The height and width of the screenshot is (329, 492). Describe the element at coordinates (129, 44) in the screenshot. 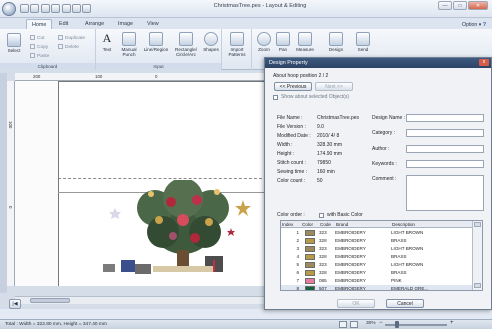

I see `manual-punch-button: Manual Punch` at that location.